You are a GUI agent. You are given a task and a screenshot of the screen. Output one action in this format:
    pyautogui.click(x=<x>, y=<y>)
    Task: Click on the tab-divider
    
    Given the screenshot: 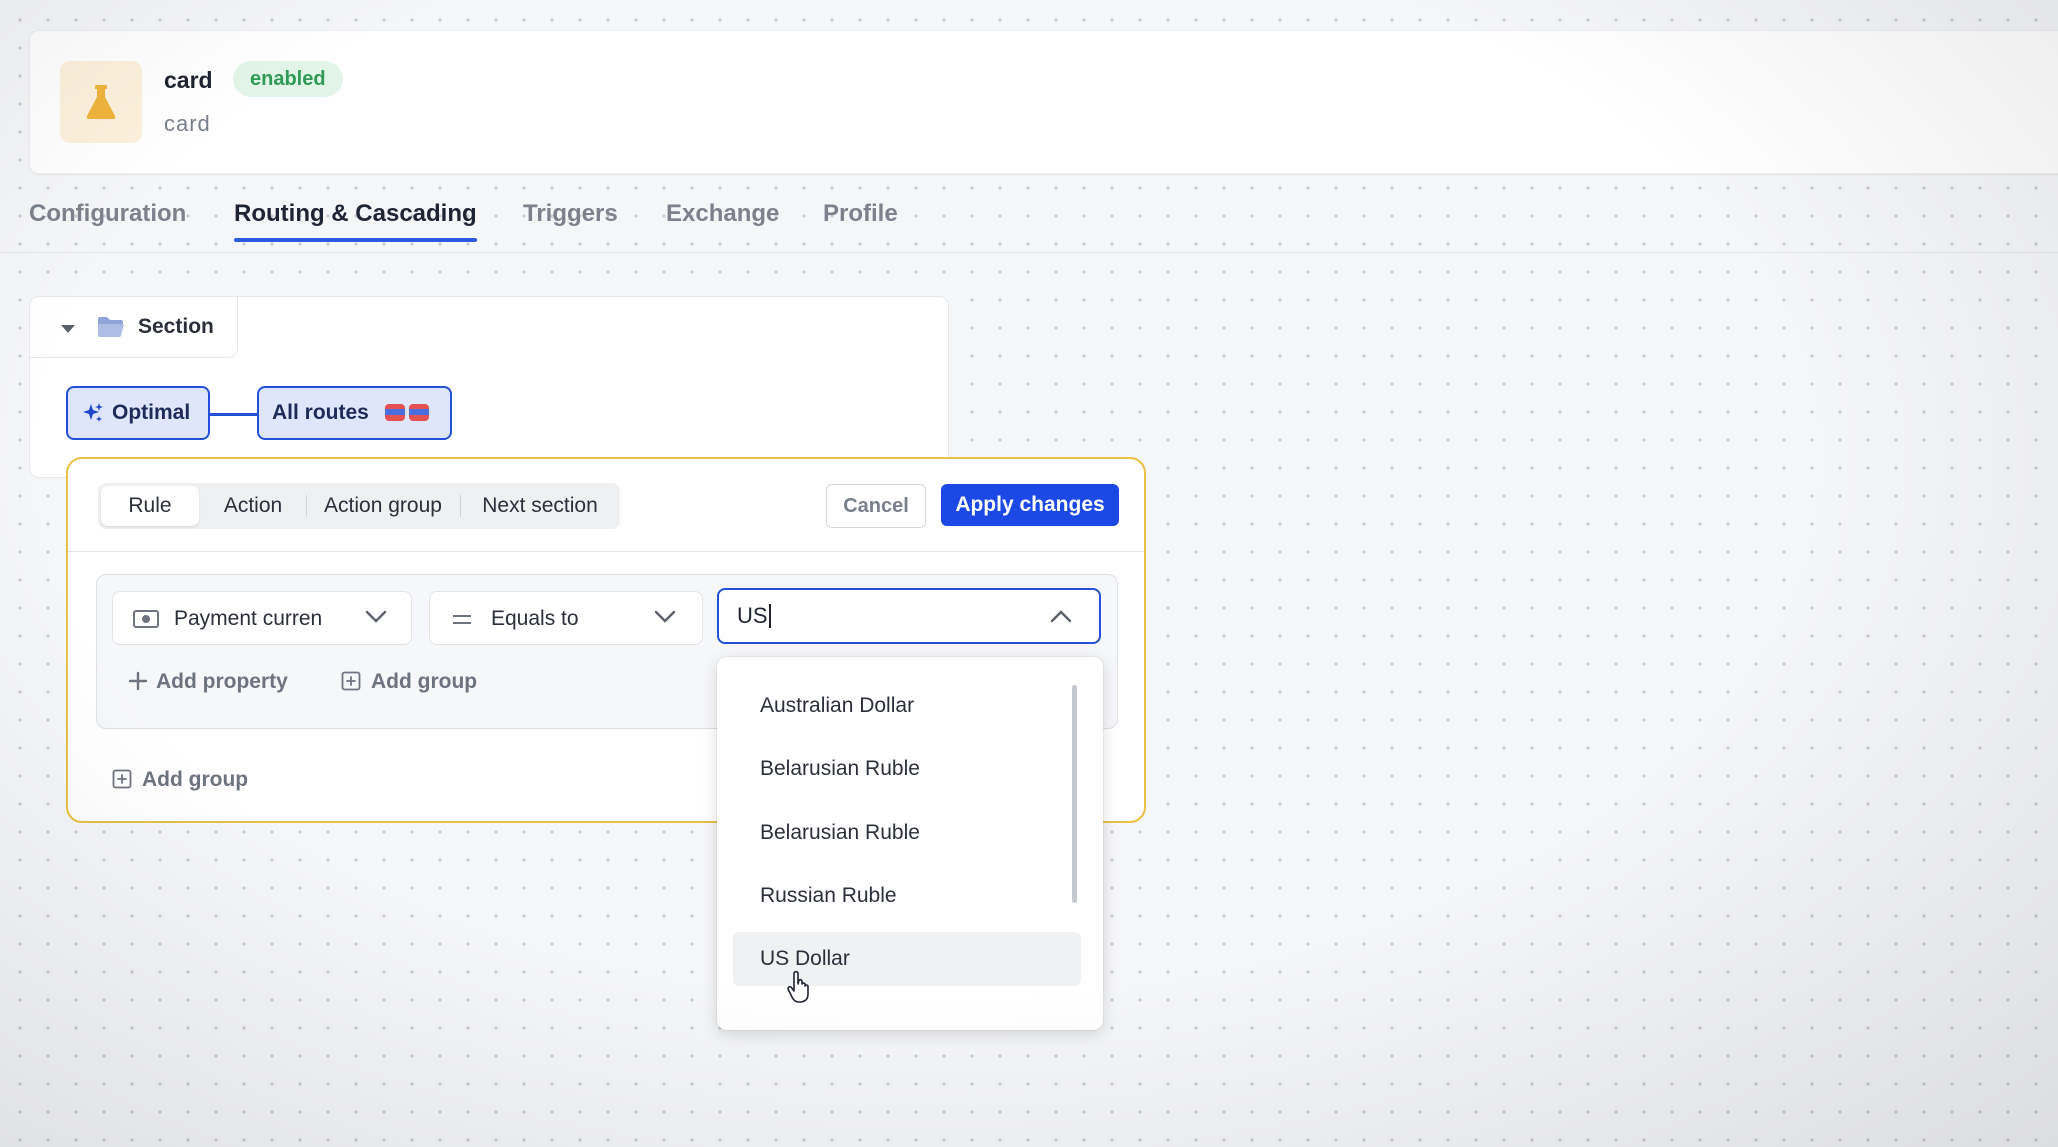 What is the action you would take?
    pyautogui.click(x=1029, y=252)
    